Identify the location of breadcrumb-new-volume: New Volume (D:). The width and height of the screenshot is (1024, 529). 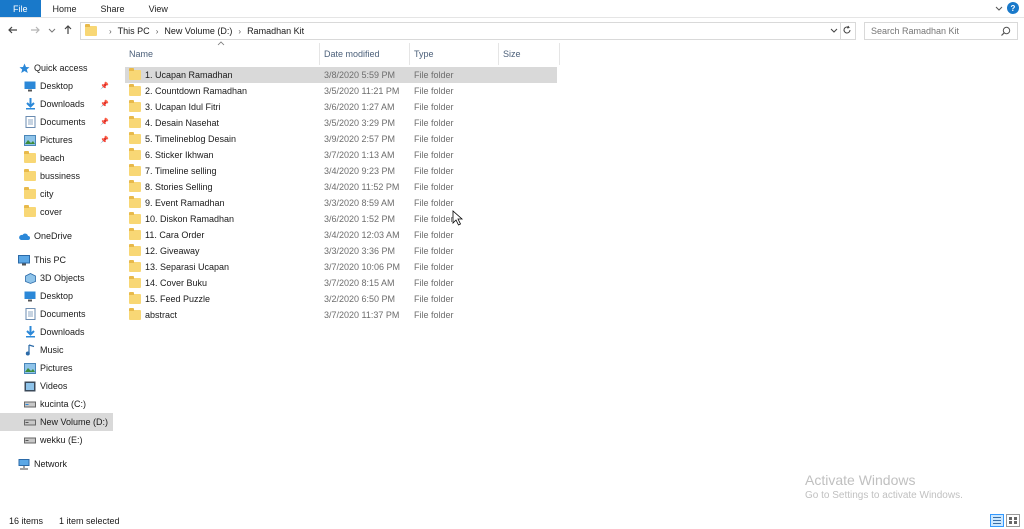
(198, 31).